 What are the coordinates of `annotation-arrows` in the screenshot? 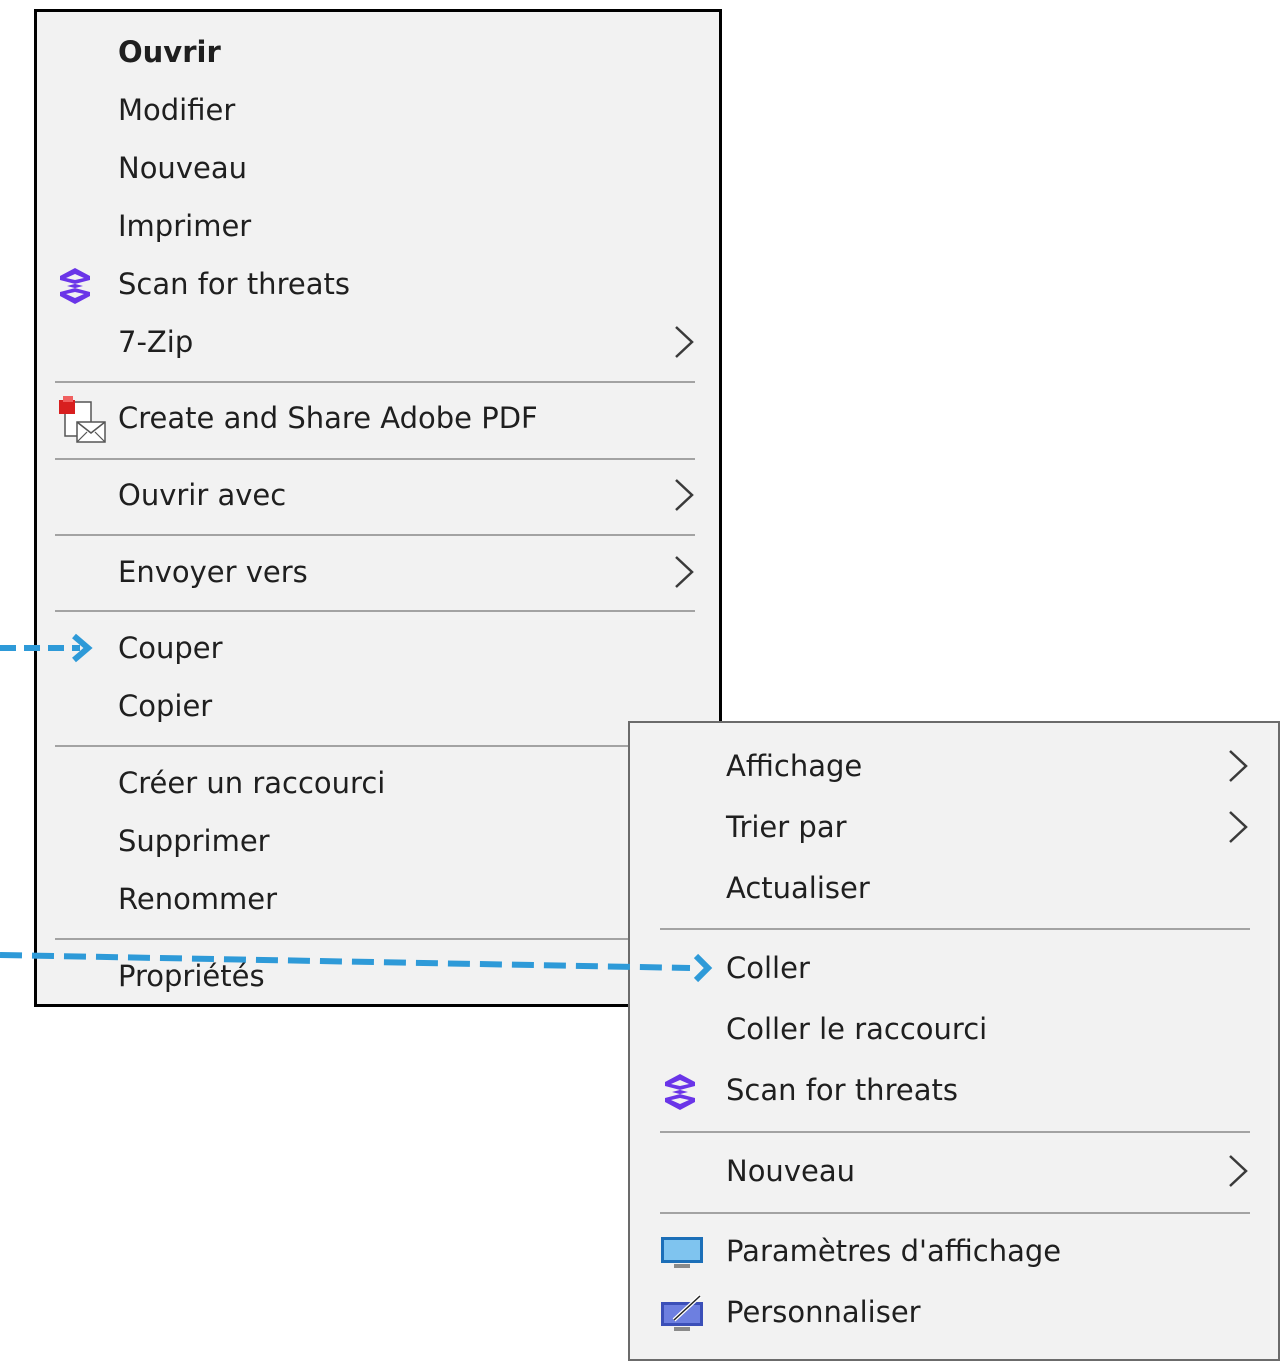 It's located at (356, 808).